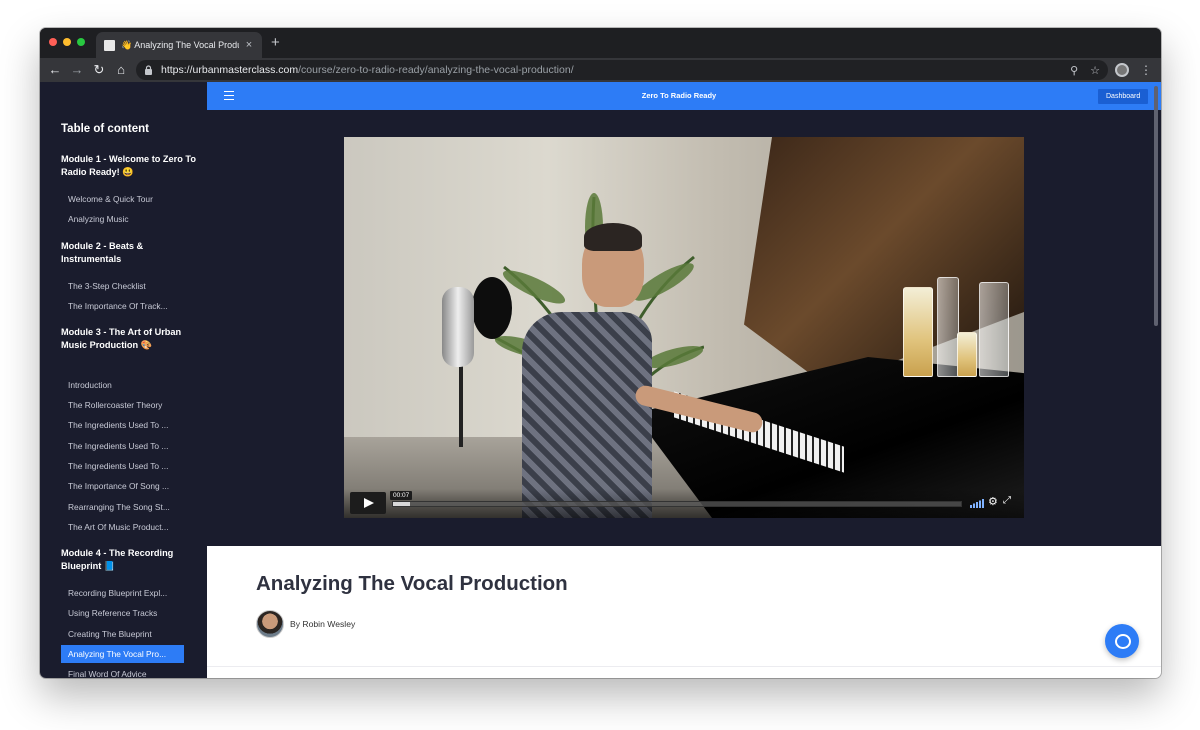 This screenshot has height=730, width=1200. Describe the element at coordinates (270, 624) in the screenshot. I see `avatar` at that location.